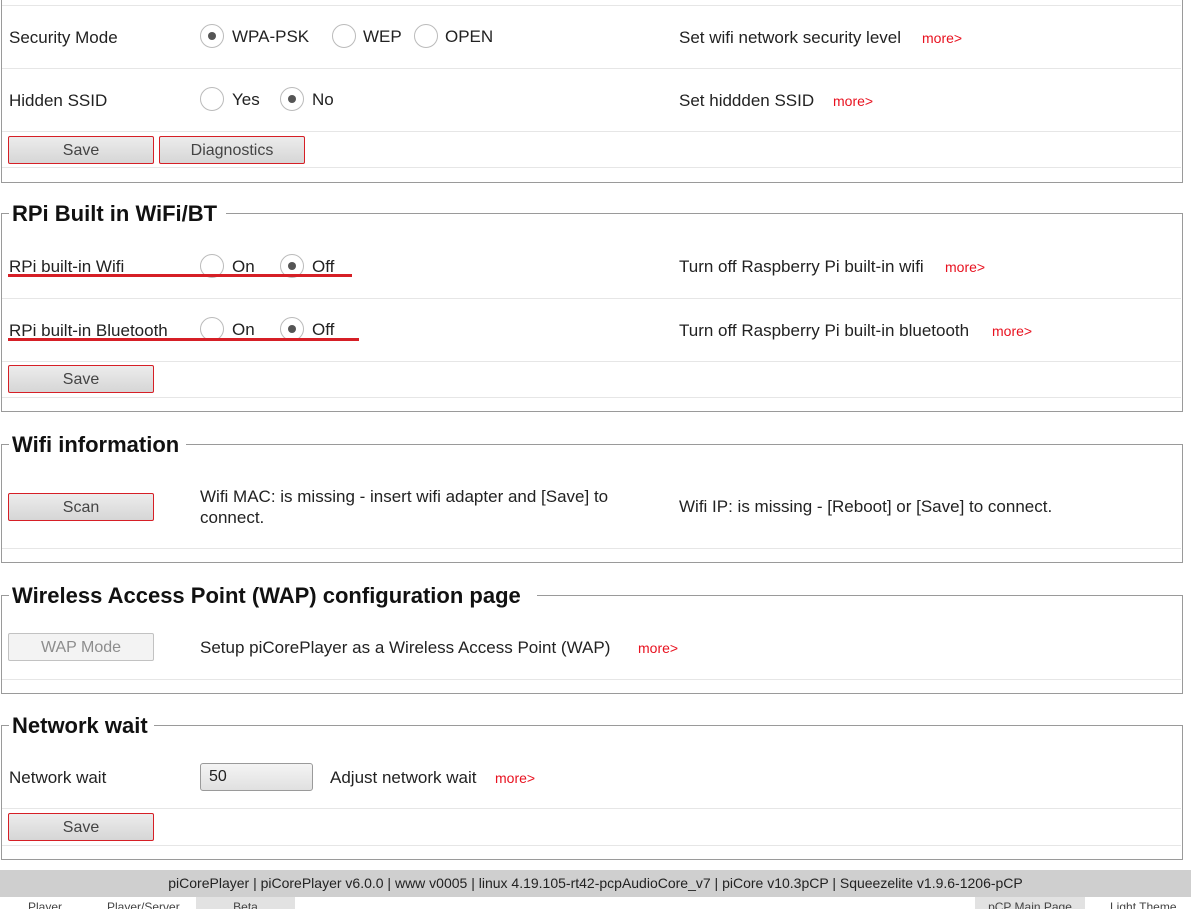 The image size is (1191, 909). Describe the element at coordinates (271, 36) in the screenshot. I see `security-wpa-psk-label: WPA-PSK` at that location.